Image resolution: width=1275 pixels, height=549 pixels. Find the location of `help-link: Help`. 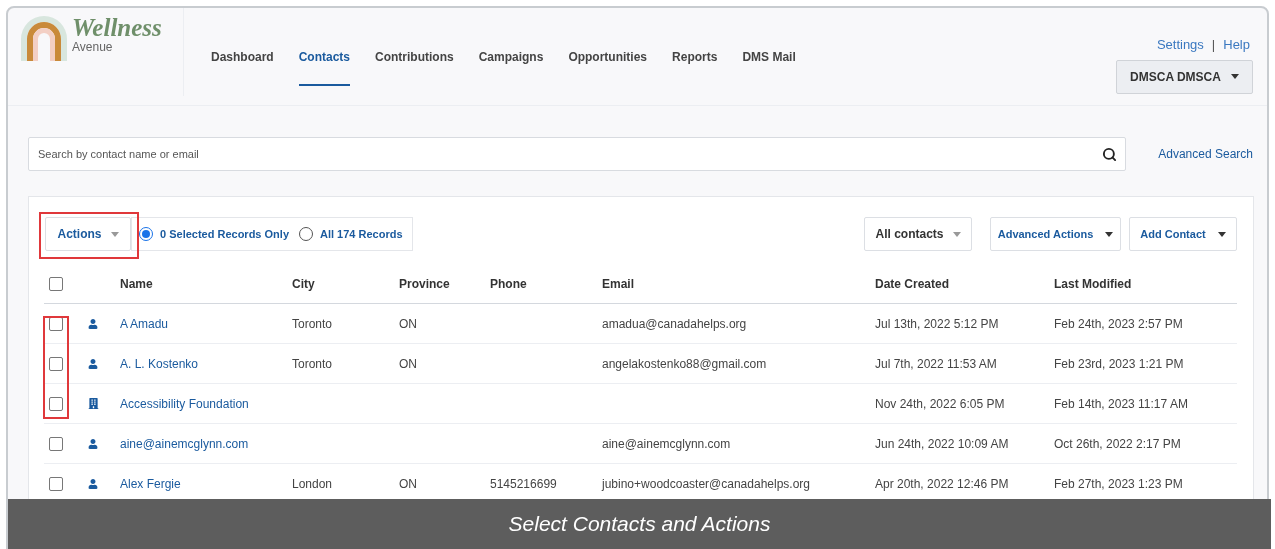

help-link: Help is located at coordinates (1236, 45).